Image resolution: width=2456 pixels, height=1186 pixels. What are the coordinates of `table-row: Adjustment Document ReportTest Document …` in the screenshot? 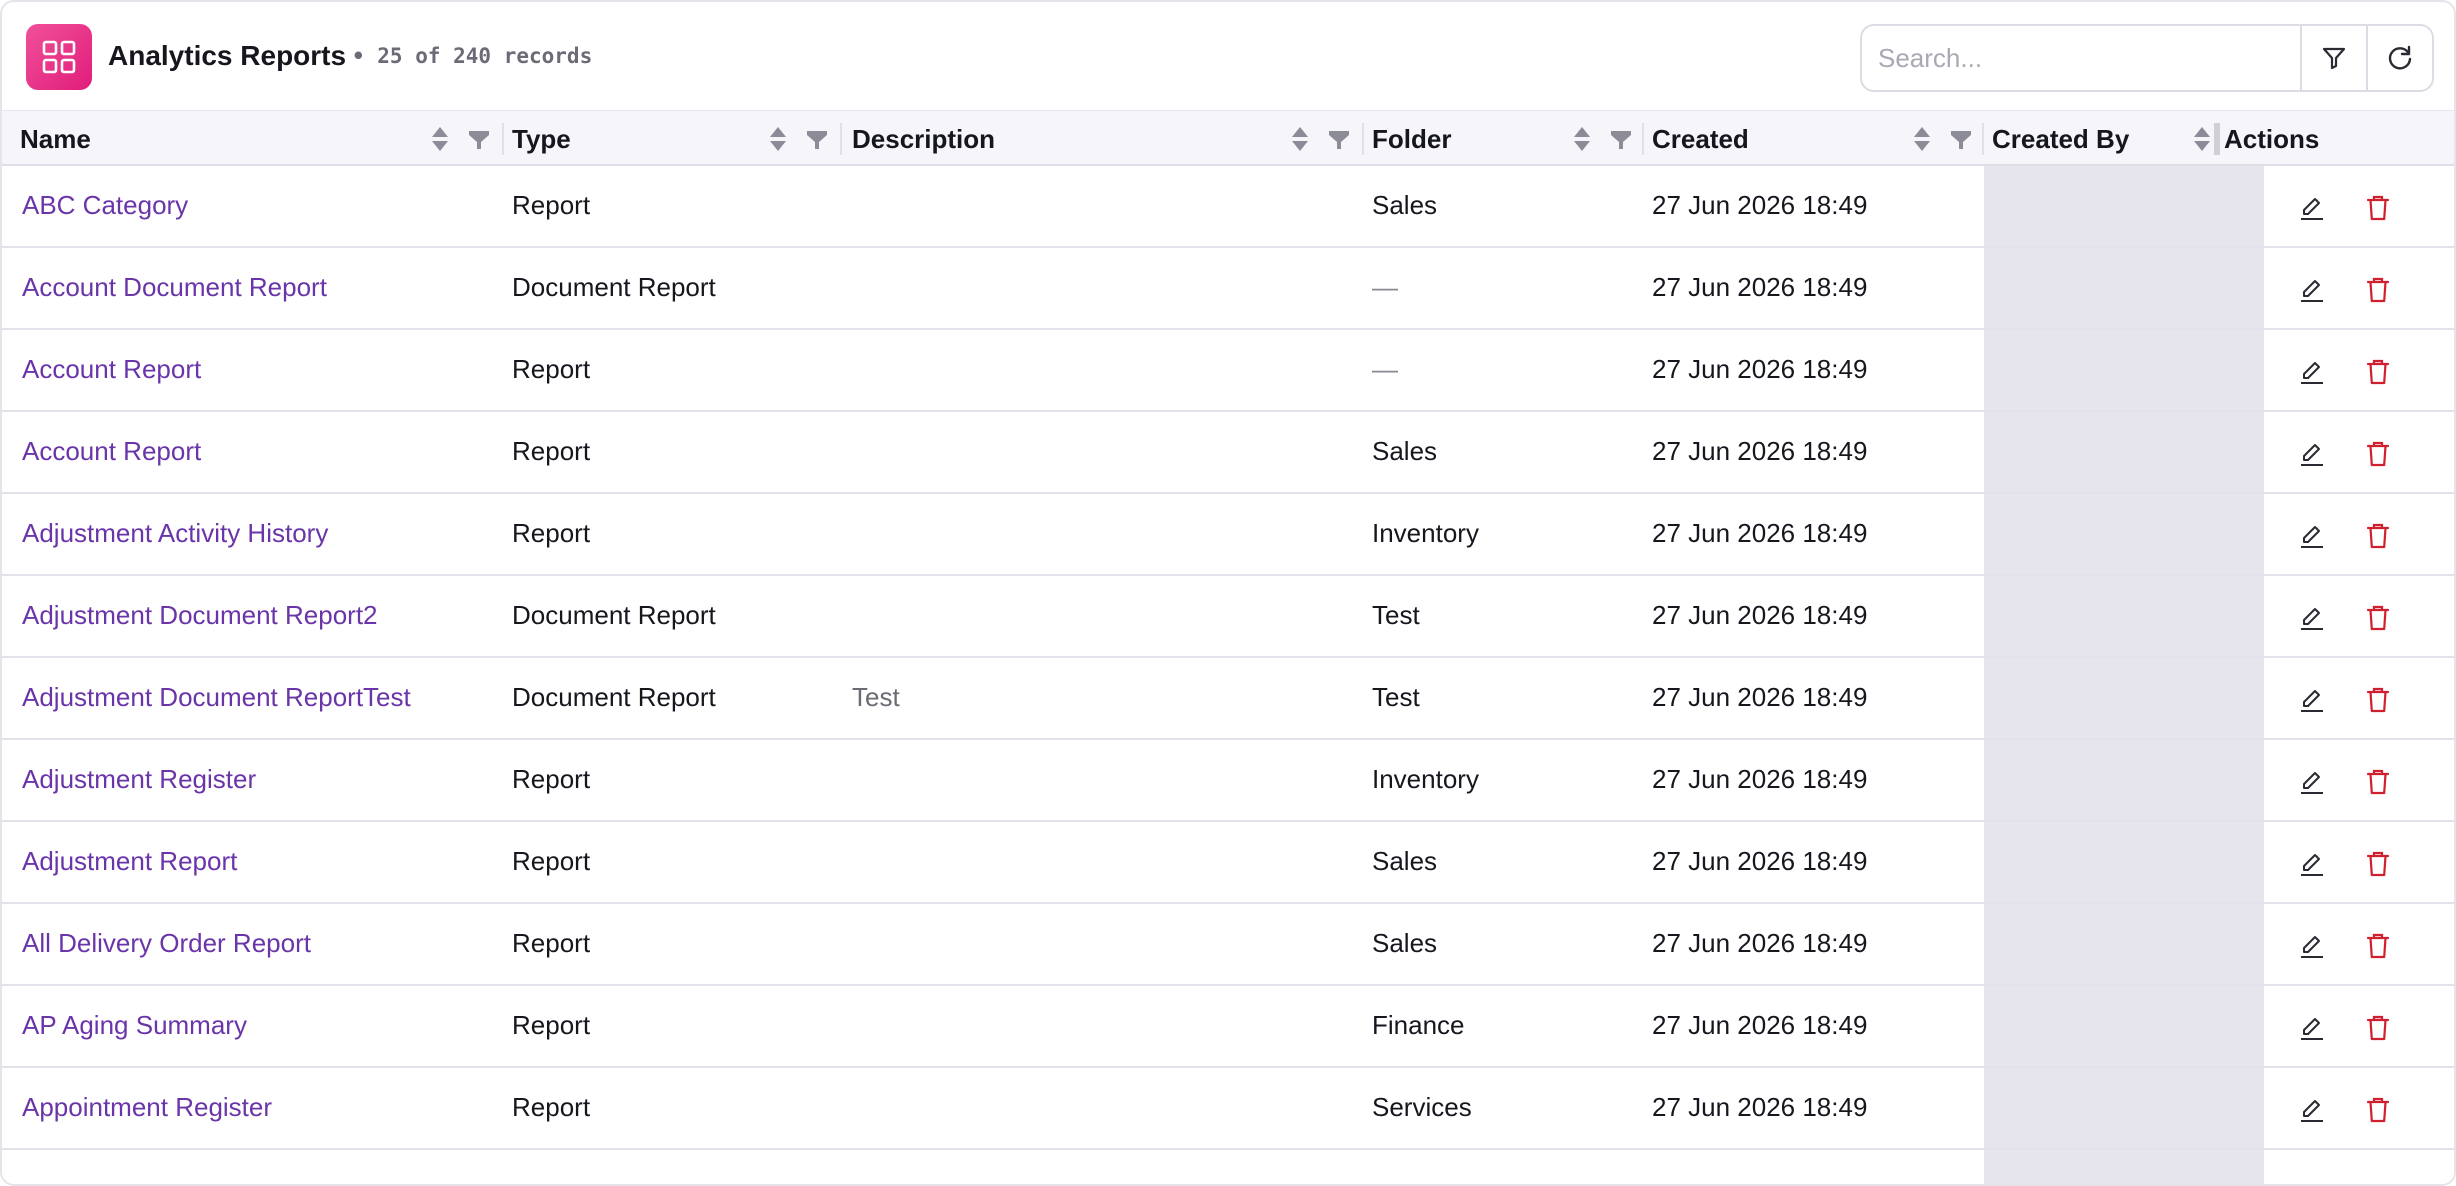 It's located at (1228, 699).